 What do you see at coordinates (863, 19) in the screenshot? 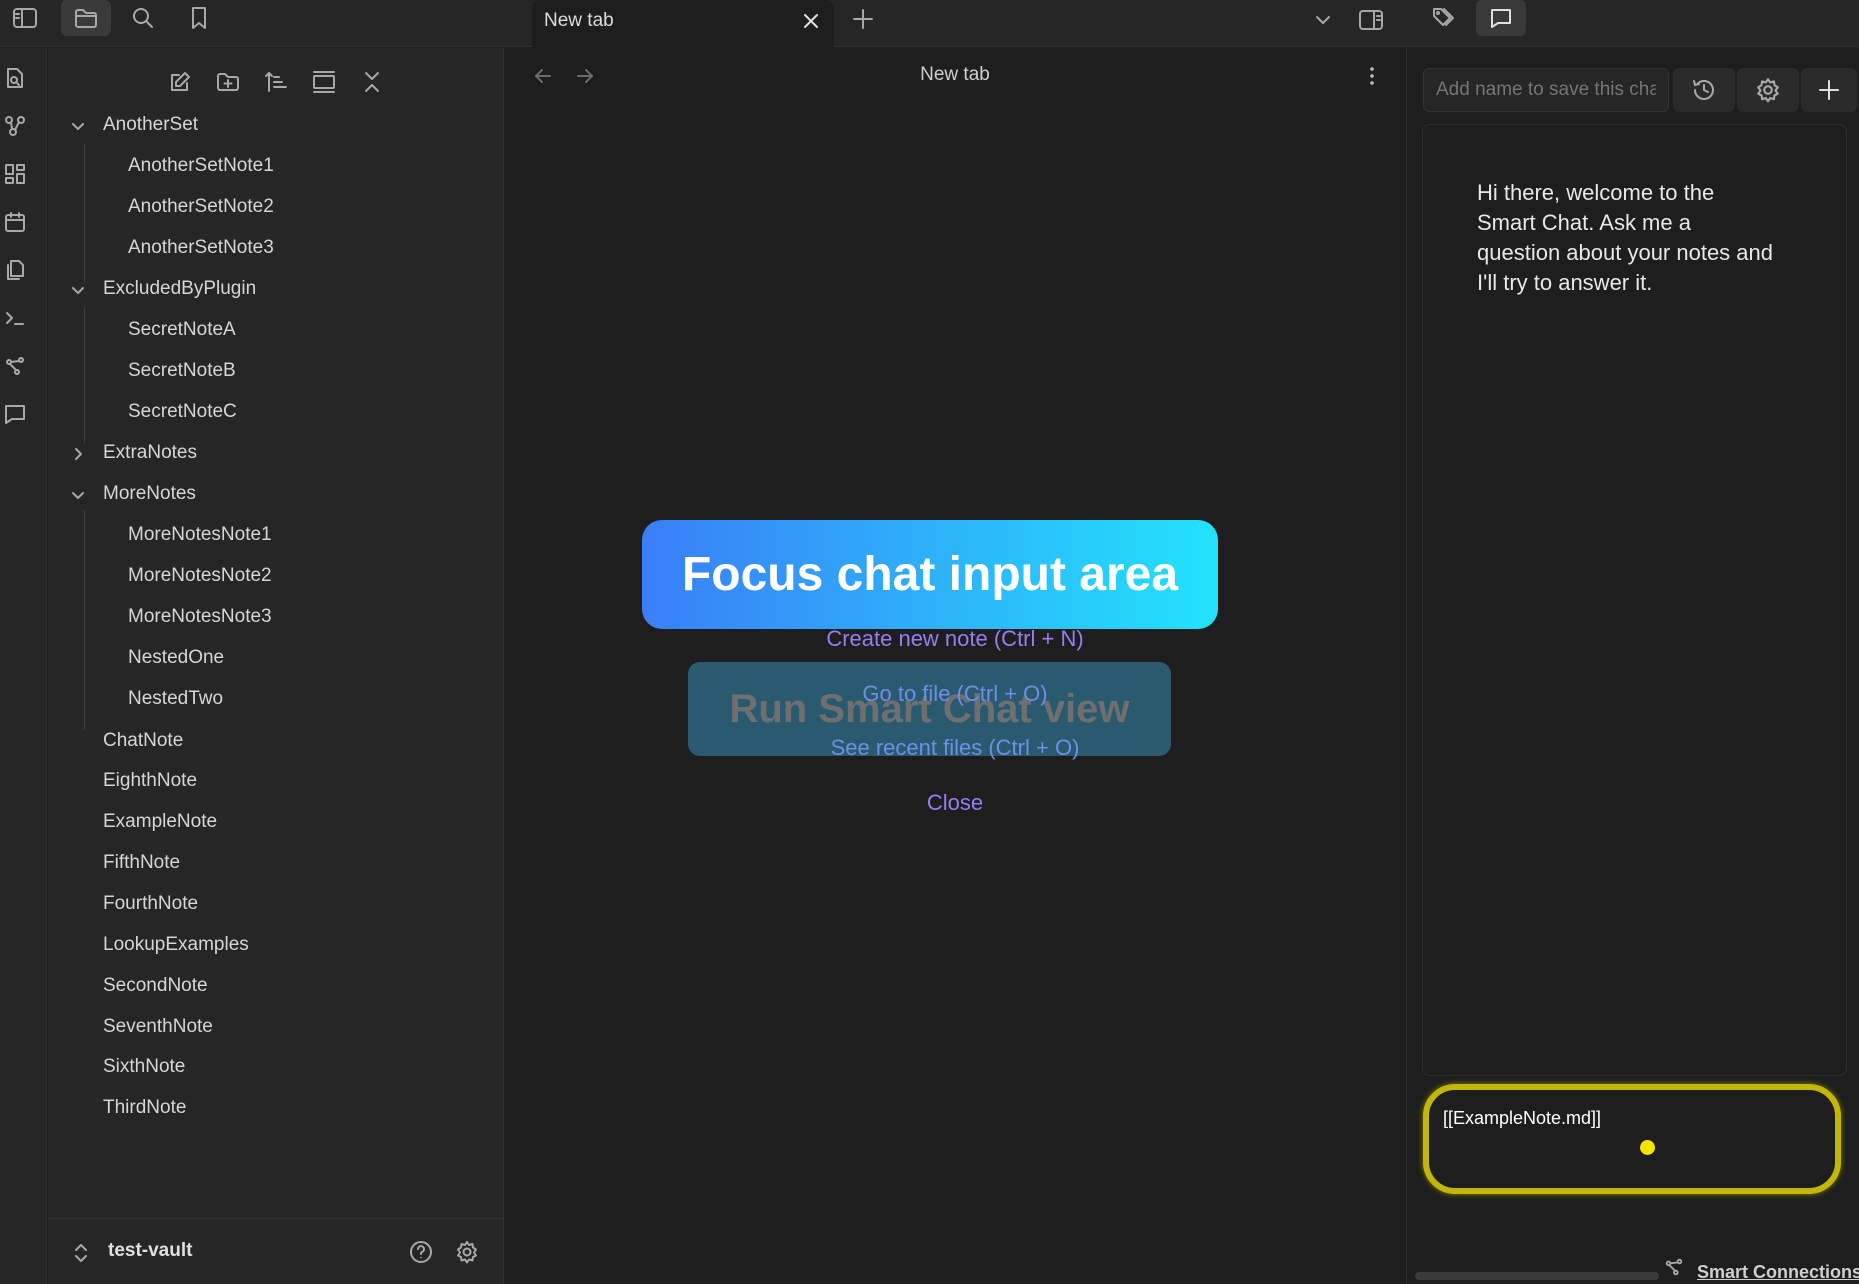
I see `new-tab-button` at bounding box center [863, 19].